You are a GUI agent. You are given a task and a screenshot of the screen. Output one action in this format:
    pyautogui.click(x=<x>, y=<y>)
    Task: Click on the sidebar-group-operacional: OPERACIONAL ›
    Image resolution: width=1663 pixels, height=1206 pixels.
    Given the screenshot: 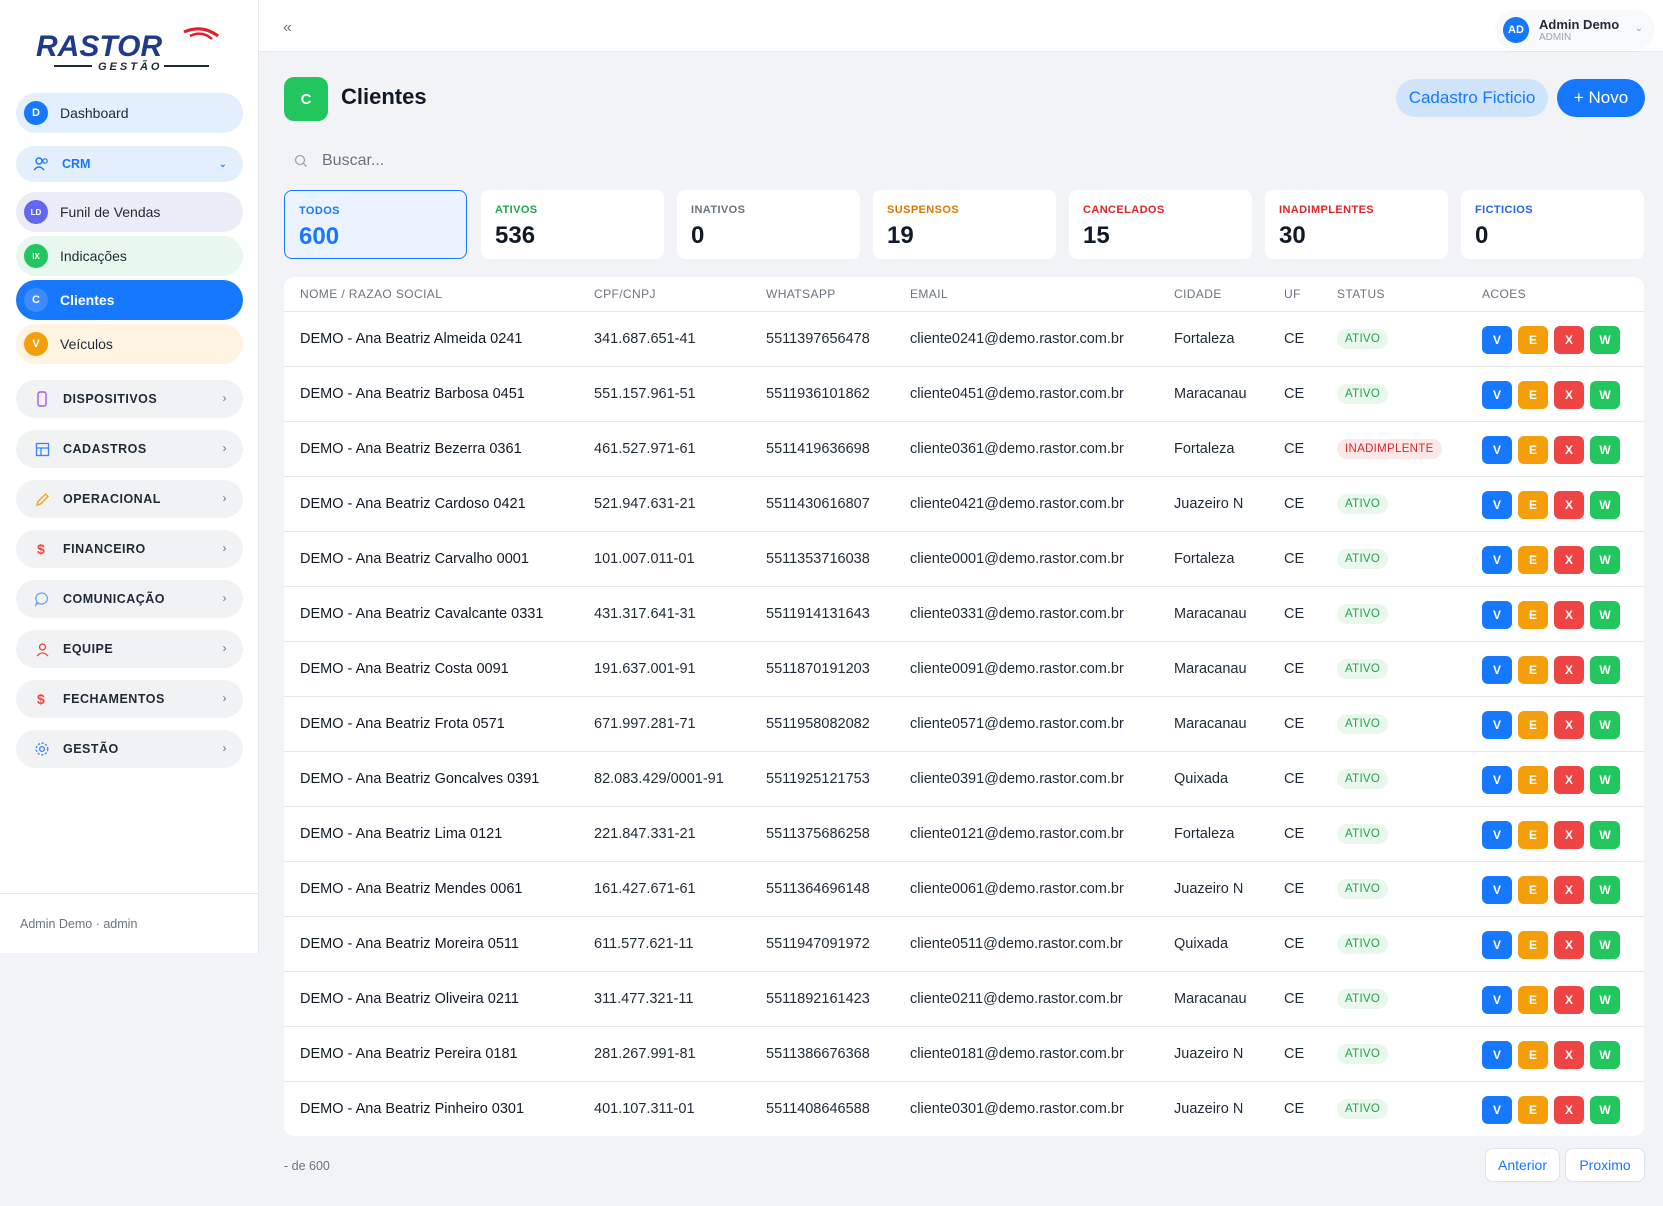 What is the action you would take?
    pyautogui.click(x=129, y=499)
    